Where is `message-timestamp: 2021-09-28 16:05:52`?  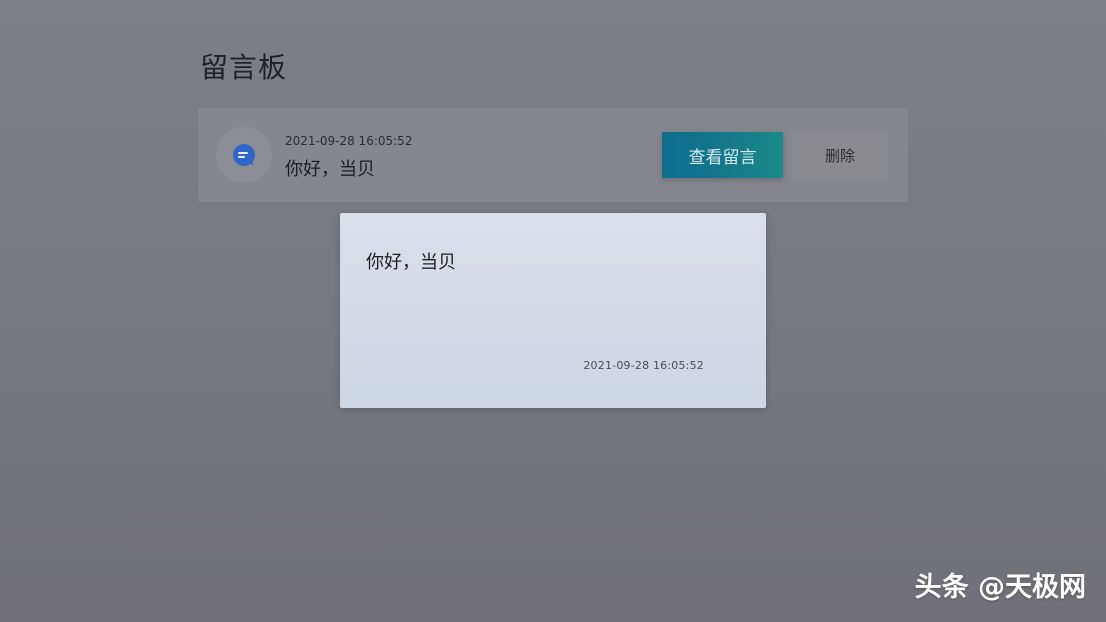 message-timestamp: 2021-09-28 16:05:52 is located at coordinates (349, 141).